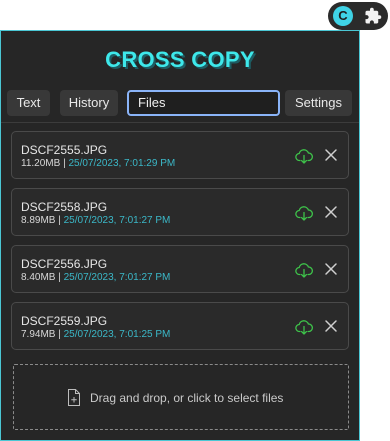  Describe the element at coordinates (64, 321) in the screenshot. I see `file-name: DSCF2559.JPG` at that location.